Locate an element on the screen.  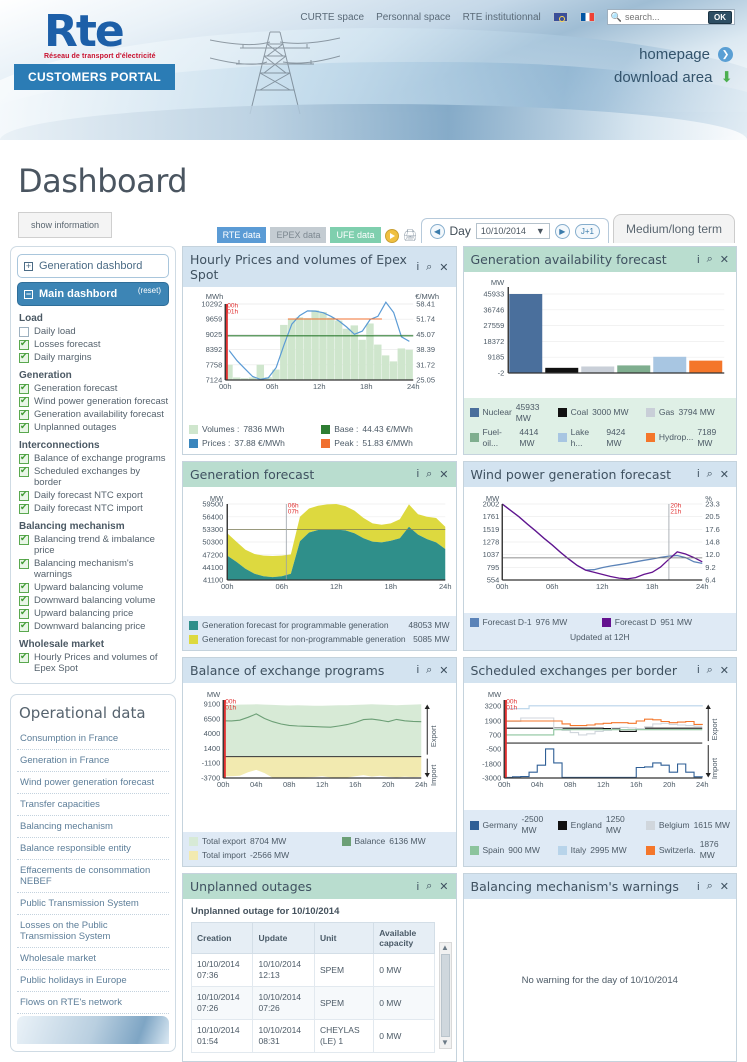
sidebar-checkbox-wind-power-generation-forecast: Wind power generation forecast is located at coordinates (94, 401).